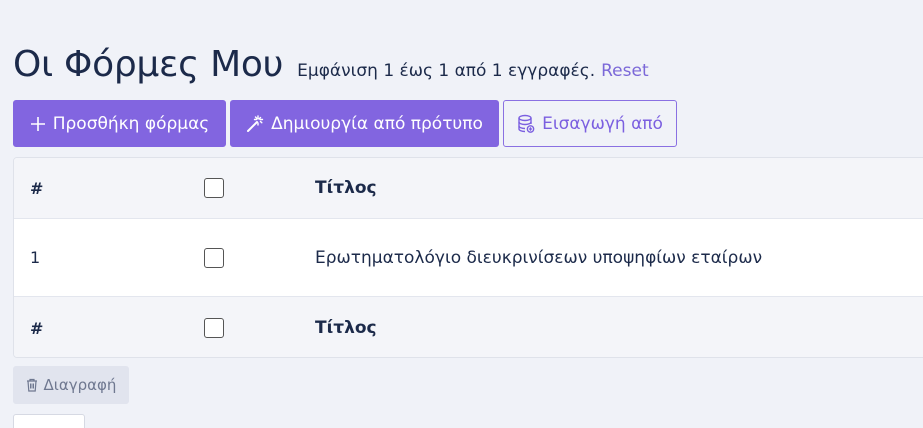 The width and height of the screenshot is (923, 428). What do you see at coordinates (49, 421) in the screenshot?
I see `per-page-select` at bounding box center [49, 421].